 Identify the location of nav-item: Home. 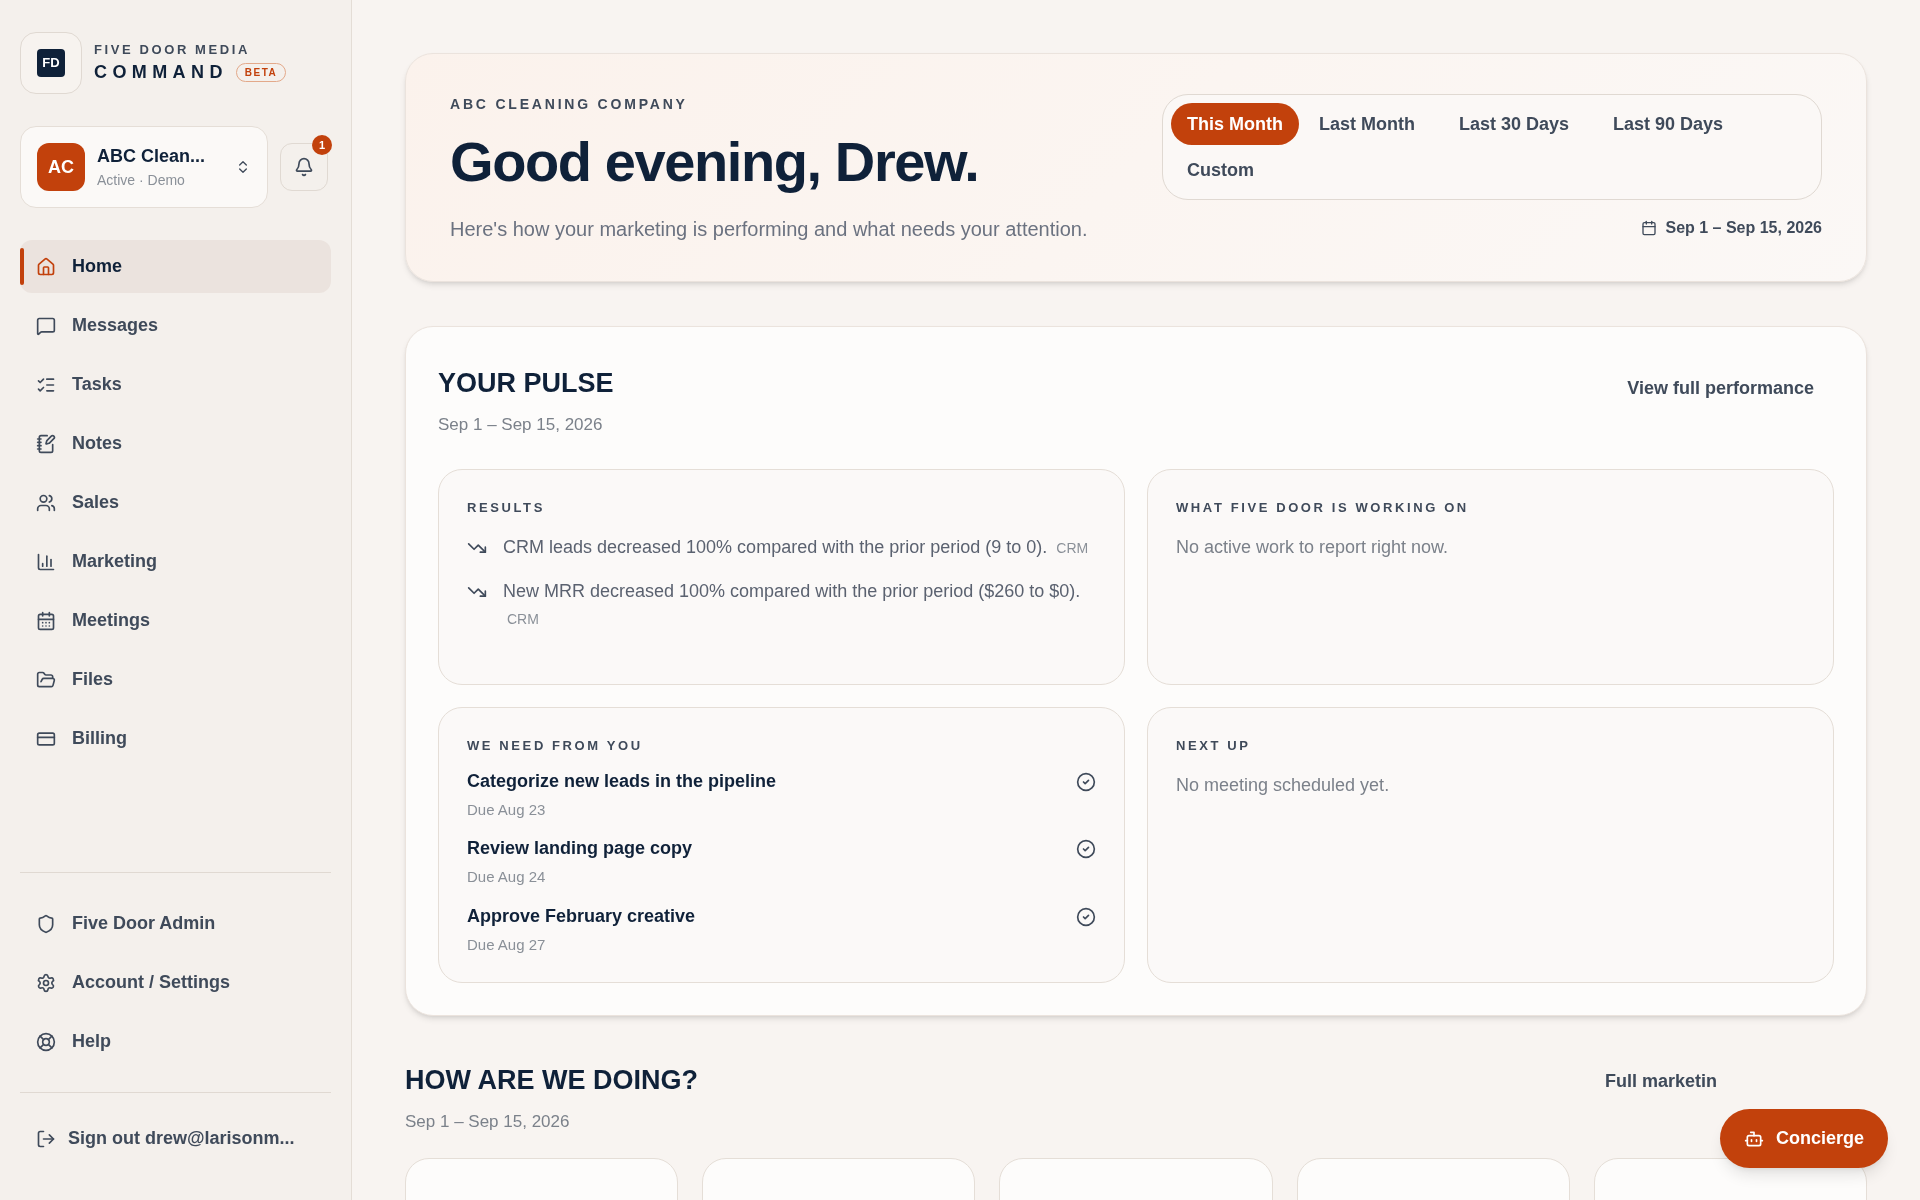
(175, 266).